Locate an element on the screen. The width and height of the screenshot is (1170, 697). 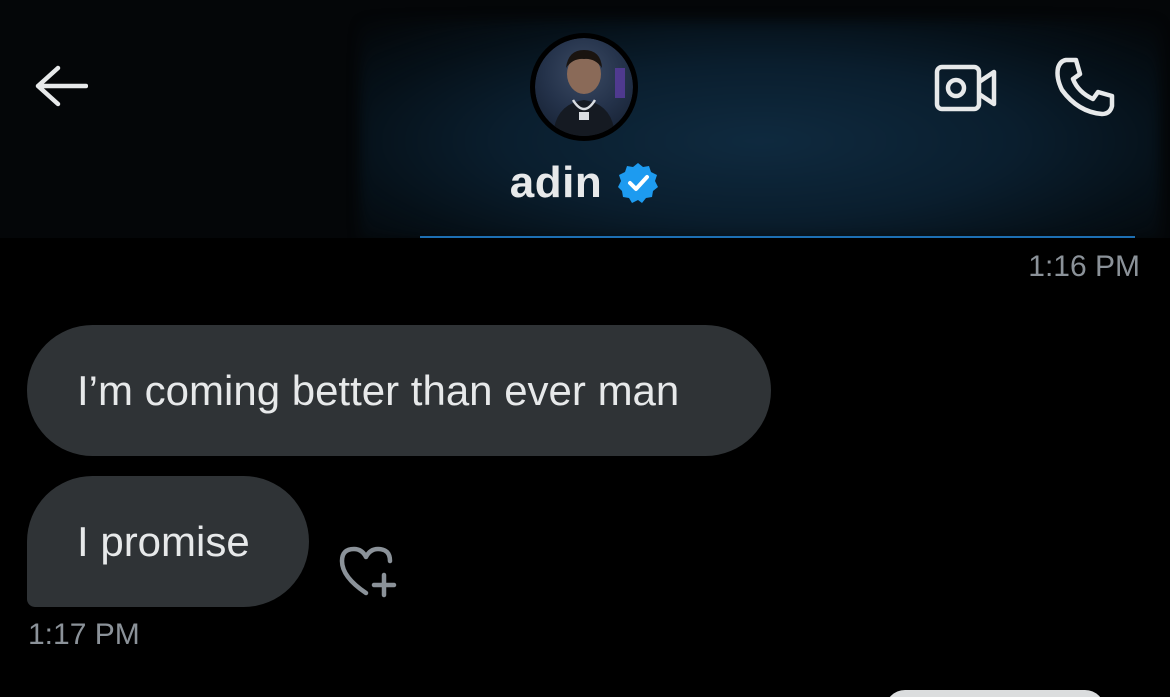
add-reaction-button is located at coordinates (369, 571).